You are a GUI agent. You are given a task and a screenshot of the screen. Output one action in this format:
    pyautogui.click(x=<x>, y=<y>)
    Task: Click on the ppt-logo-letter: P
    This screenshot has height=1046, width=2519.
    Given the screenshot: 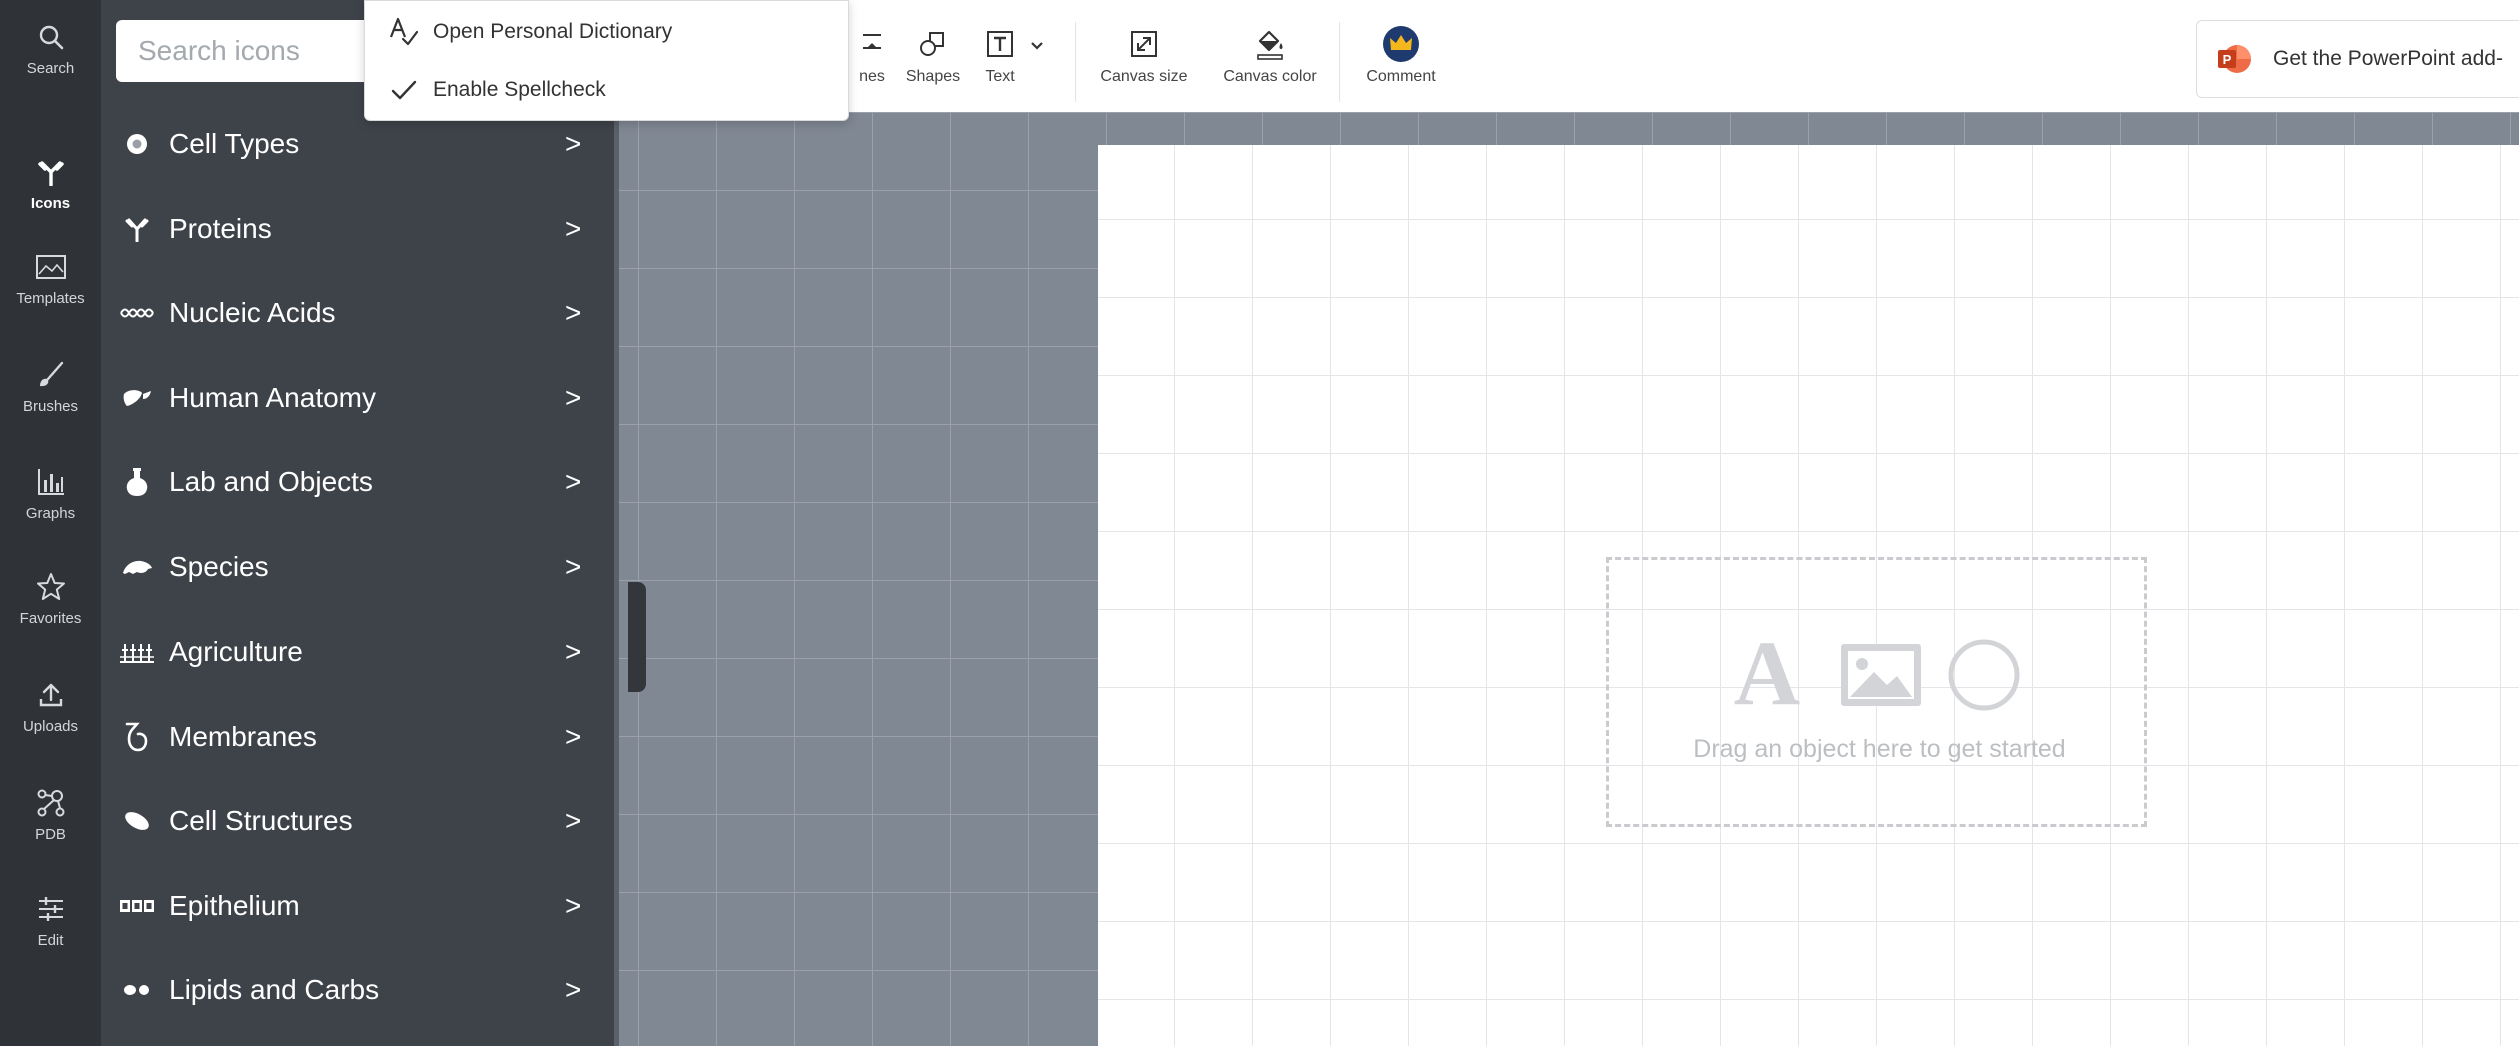 What is the action you would take?
    pyautogui.click(x=2227, y=59)
    